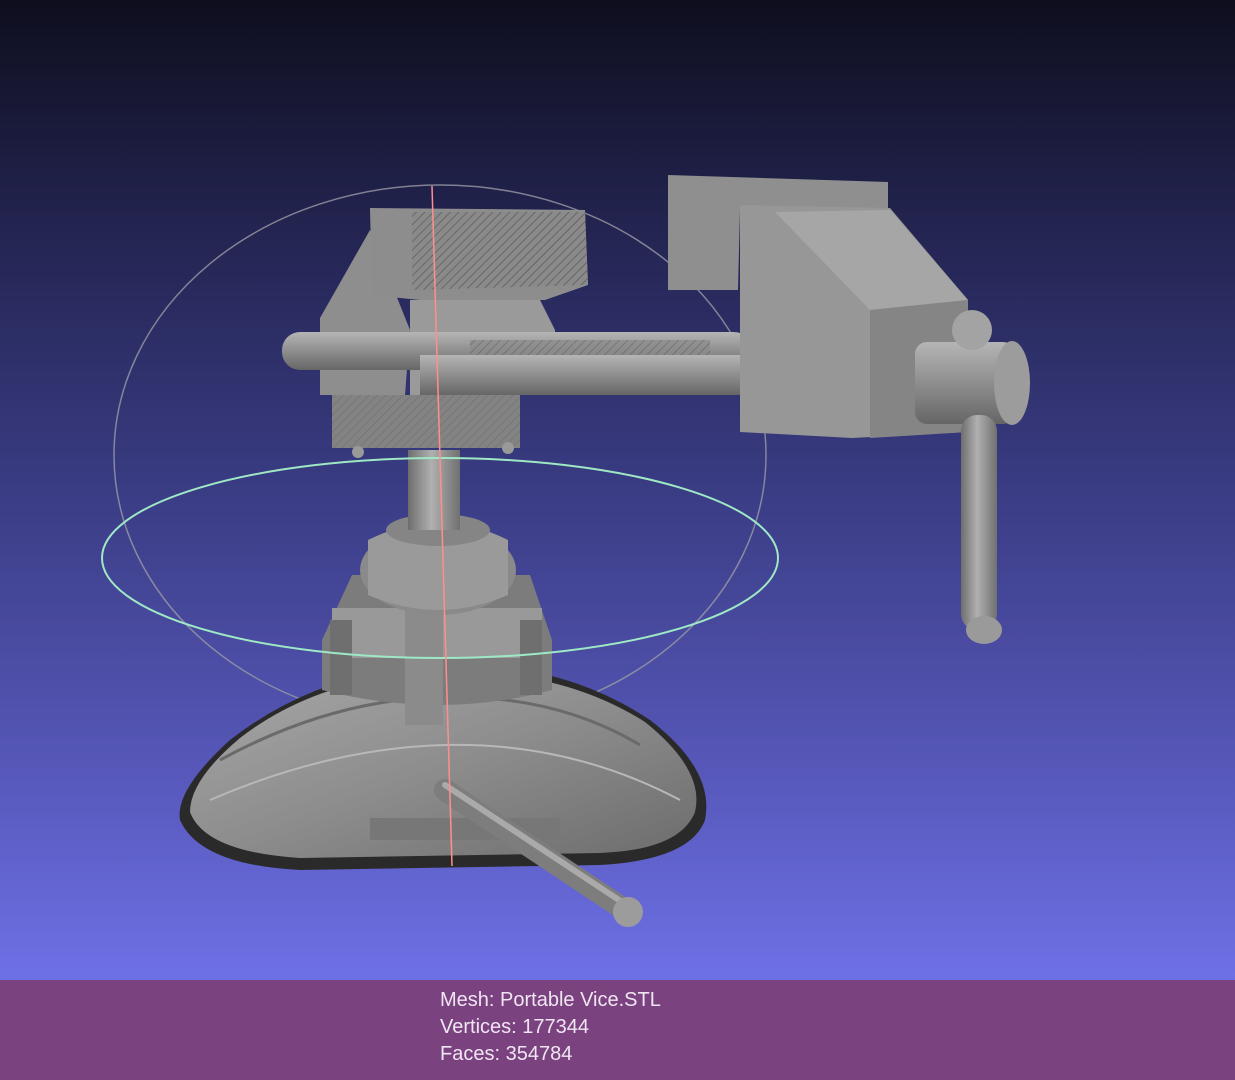 The width and height of the screenshot is (1235, 1080). I want to click on vice-swivel-collar, so click(437, 619).